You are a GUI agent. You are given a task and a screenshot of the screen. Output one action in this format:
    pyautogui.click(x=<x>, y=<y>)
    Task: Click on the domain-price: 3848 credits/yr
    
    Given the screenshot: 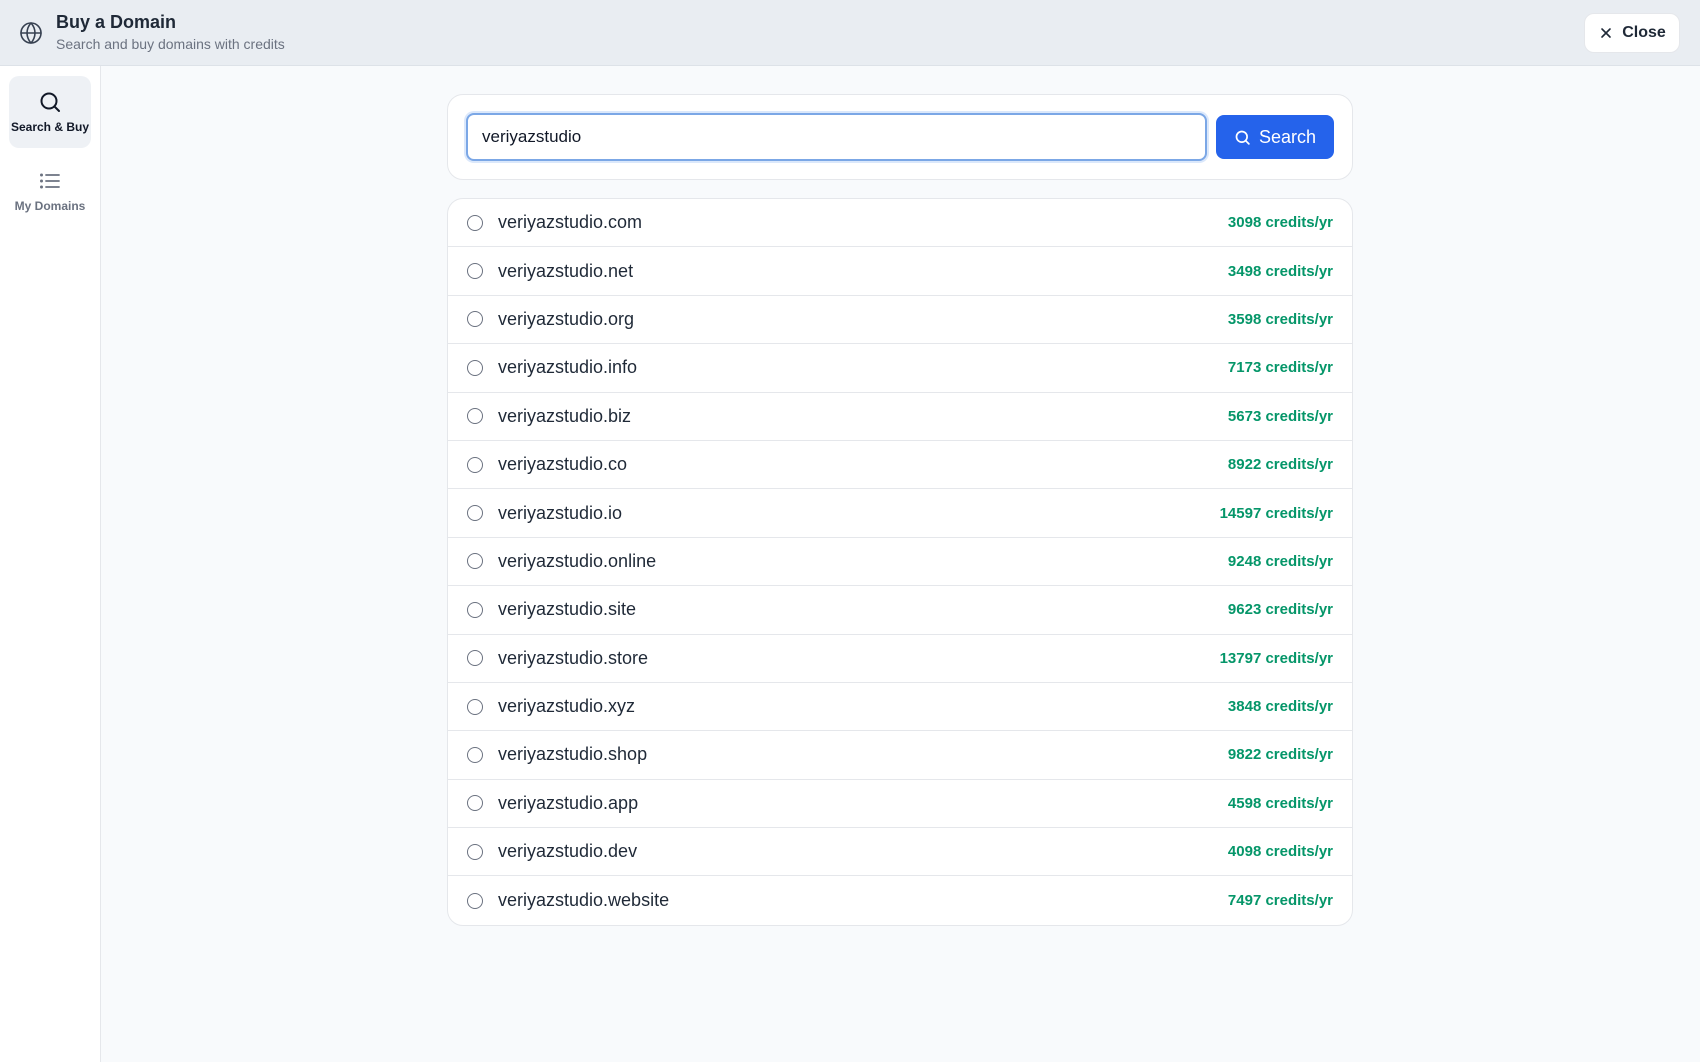 What is the action you would take?
    pyautogui.click(x=1280, y=707)
    